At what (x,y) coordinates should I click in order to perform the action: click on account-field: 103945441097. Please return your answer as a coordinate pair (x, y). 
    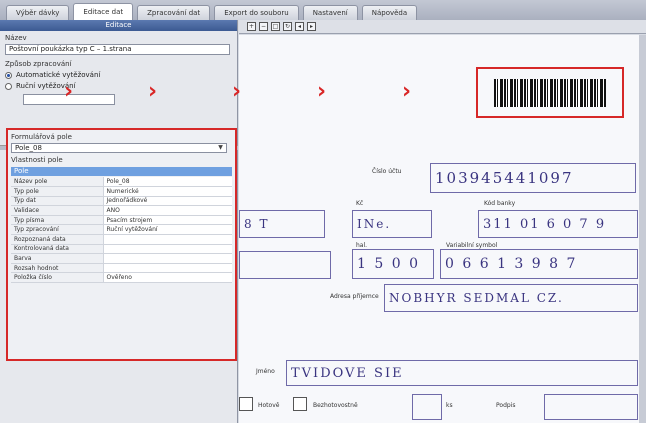
    Looking at the image, I should click on (533, 178).